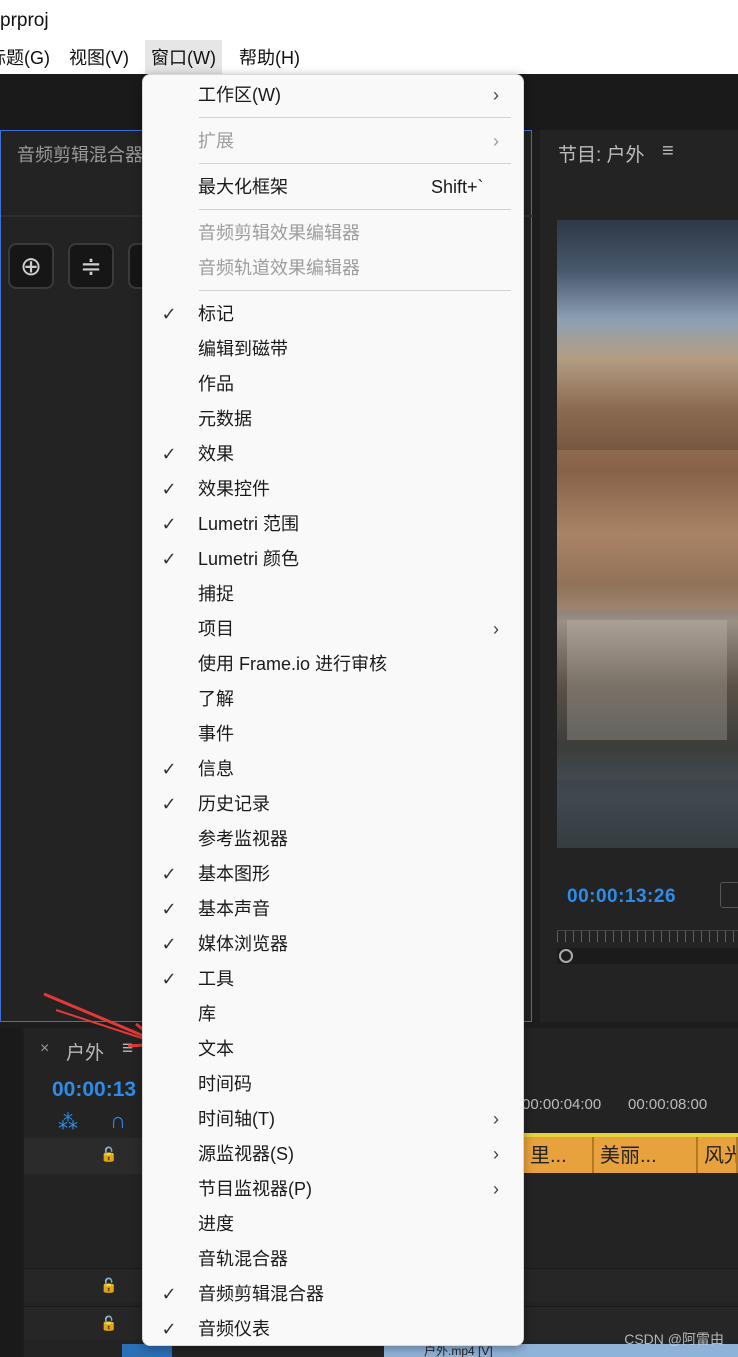 This screenshot has width=738, height=1357. Describe the element at coordinates (333, 1084) in the screenshot. I see `menu-item: 时间码` at that location.